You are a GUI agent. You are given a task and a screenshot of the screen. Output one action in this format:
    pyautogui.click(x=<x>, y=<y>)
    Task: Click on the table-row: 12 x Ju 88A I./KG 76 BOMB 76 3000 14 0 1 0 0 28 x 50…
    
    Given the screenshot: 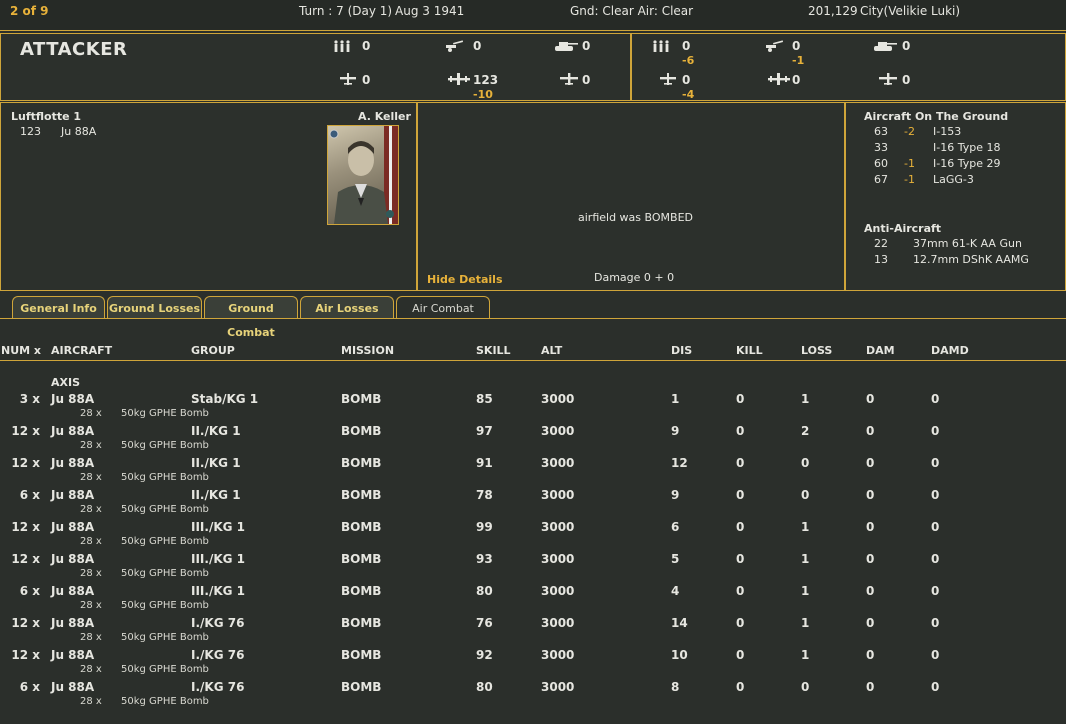 What is the action you would take?
    pyautogui.click(x=533, y=632)
    